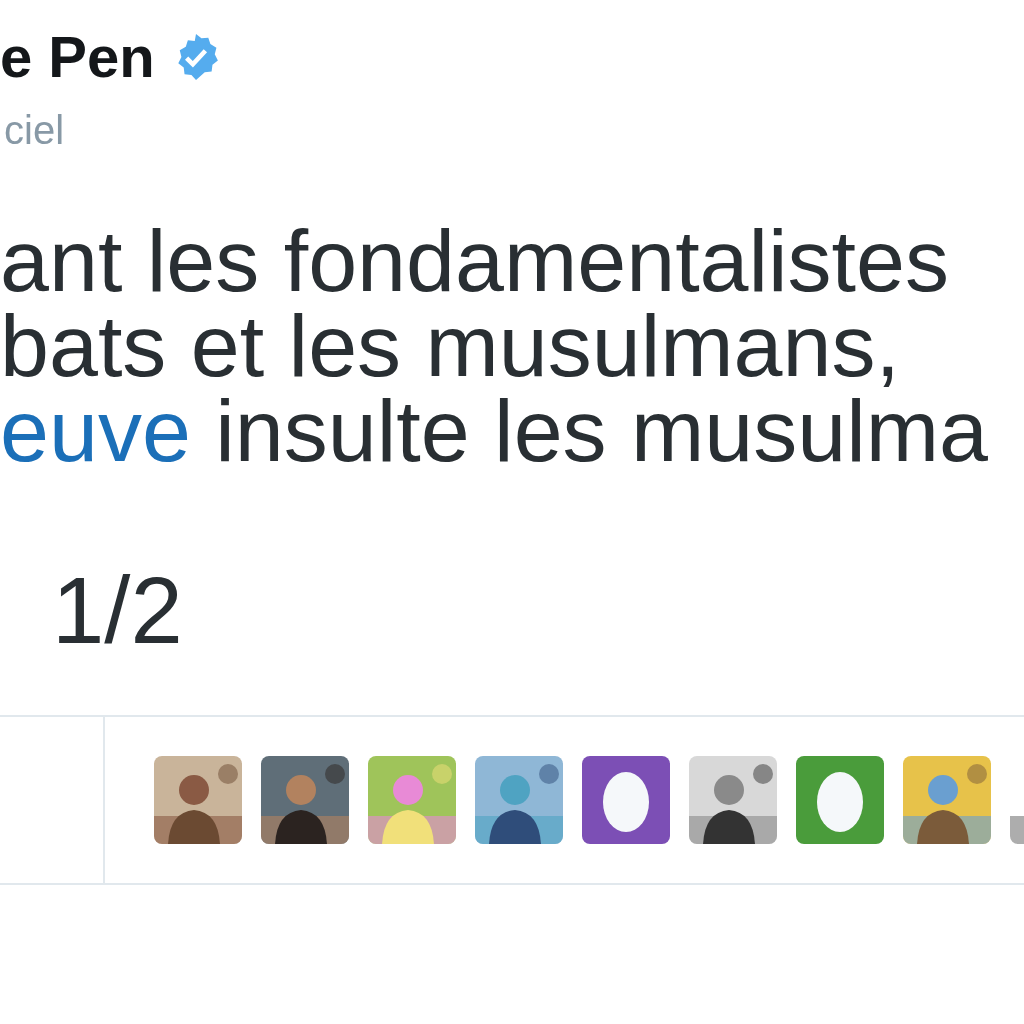 This screenshot has width=1024, height=1024. Describe the element at coordinates (475, 260) in the screenshot. I see `tweet-text-line: ant les fondamentalistes` at that location.